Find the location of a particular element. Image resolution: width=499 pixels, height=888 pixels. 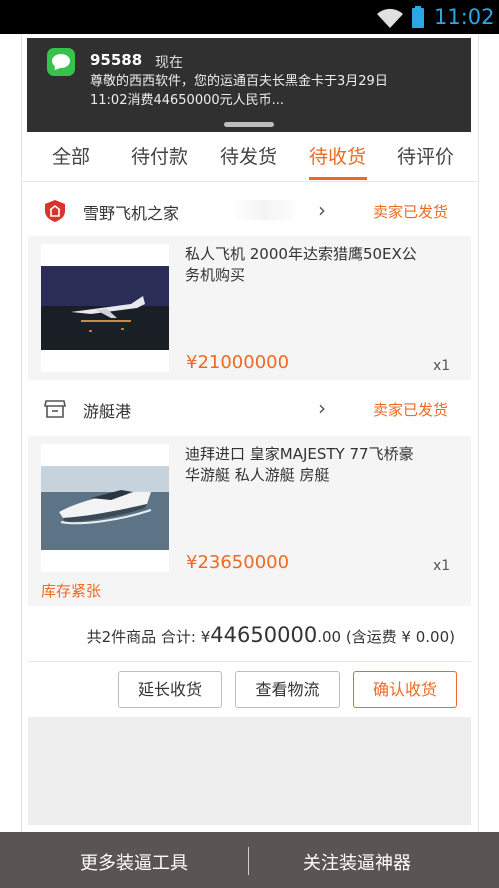

empty-area is located at coordinates (249, 771).